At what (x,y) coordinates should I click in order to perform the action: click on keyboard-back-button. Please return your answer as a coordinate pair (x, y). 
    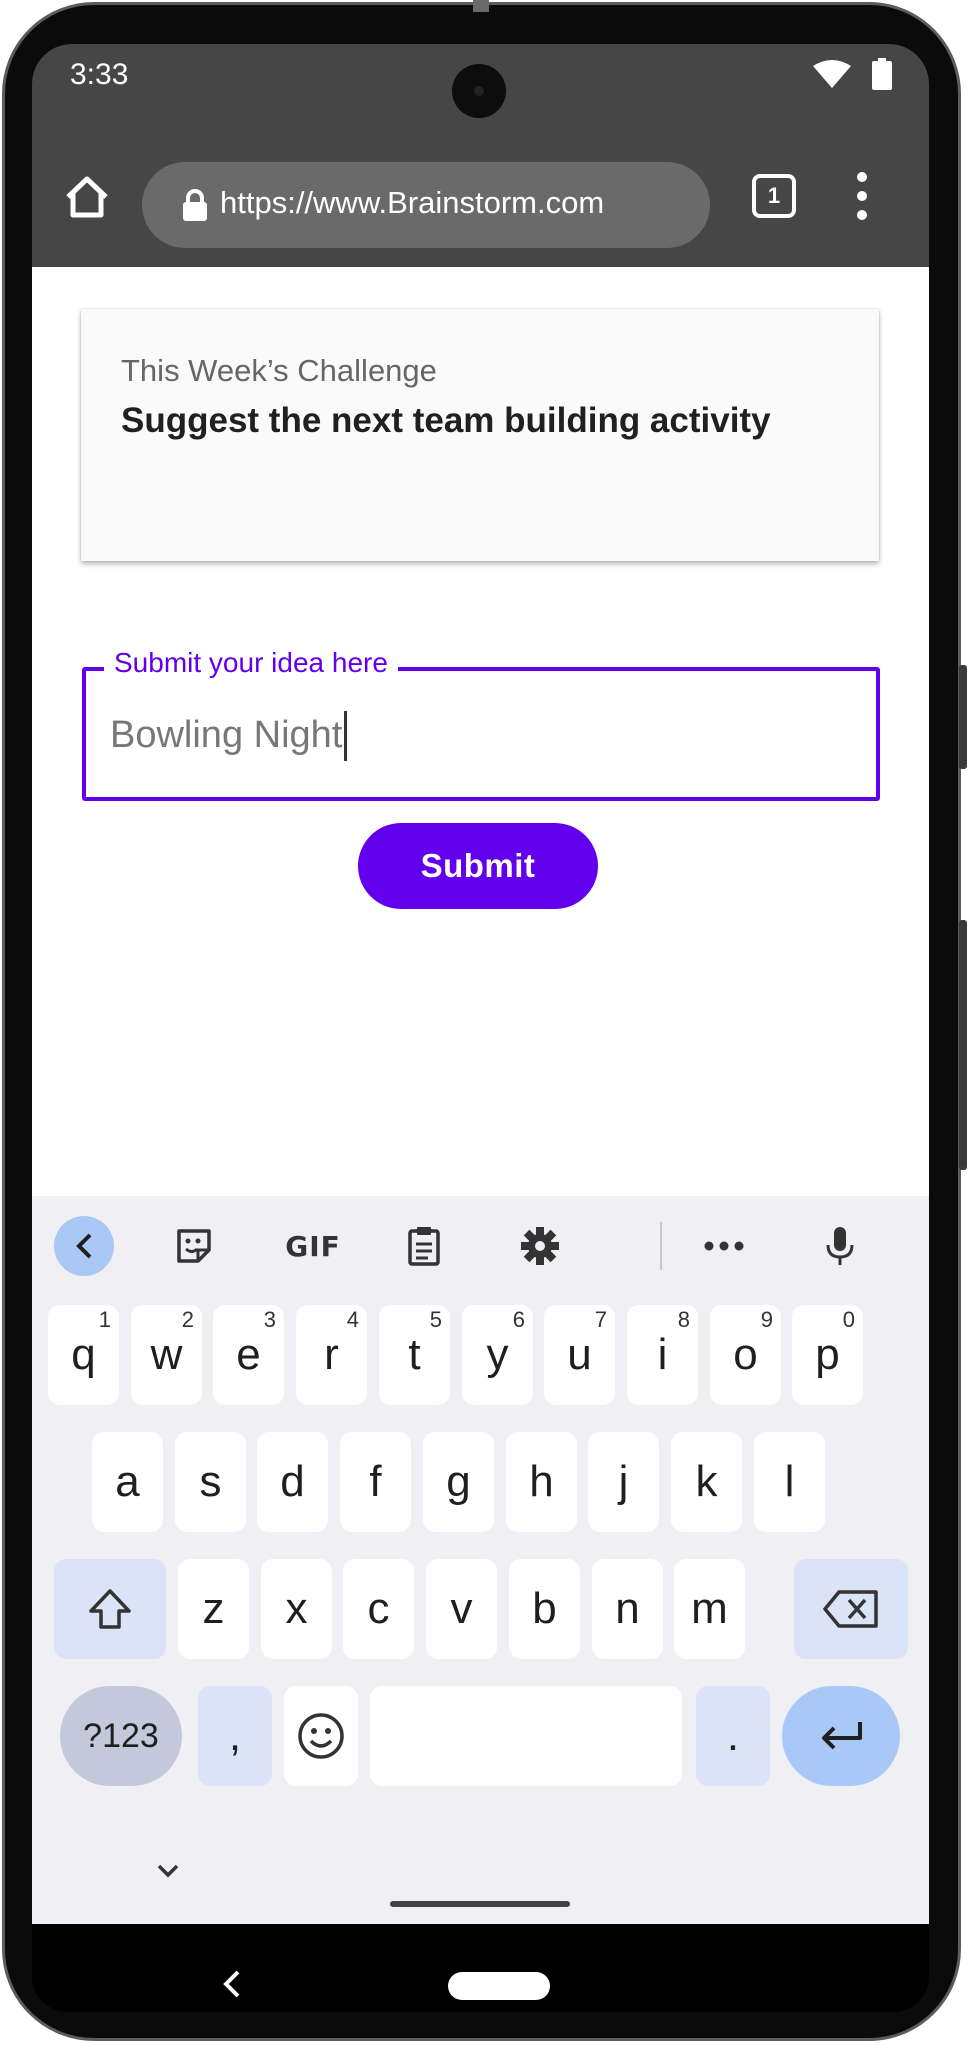
    Looking at the image, I should click on (84, 1246).